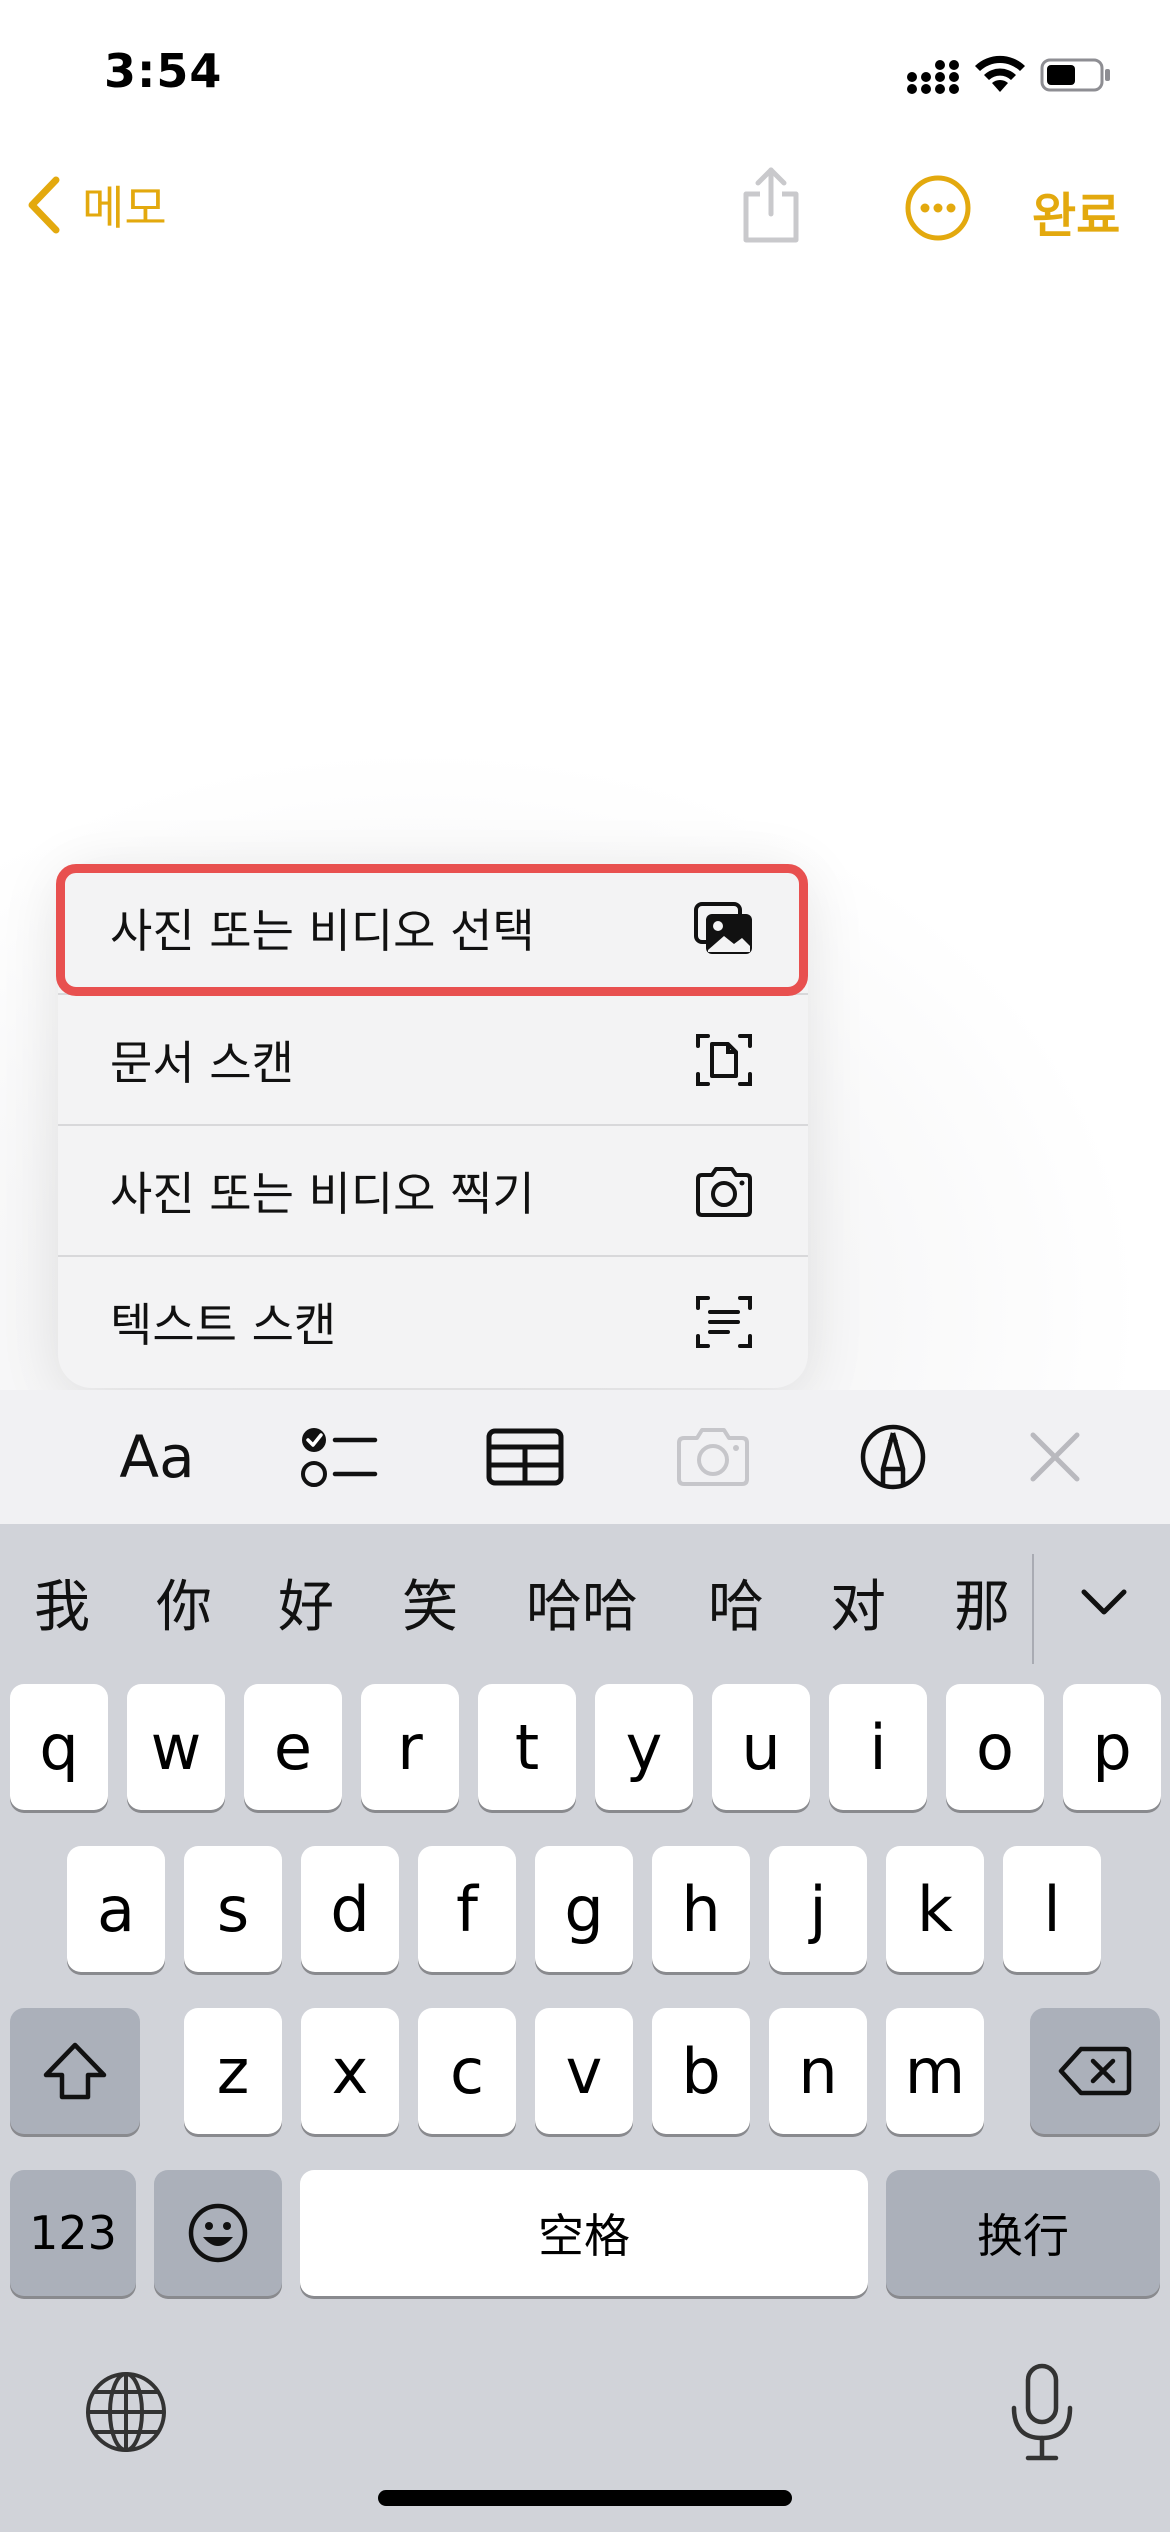 Image resolution: width=1170 pixels, height=2532 pixels. What do you see at coordinates (467, 2071) in the screenshot?
I see `key-c: c` at bounding box center [467, 2071].